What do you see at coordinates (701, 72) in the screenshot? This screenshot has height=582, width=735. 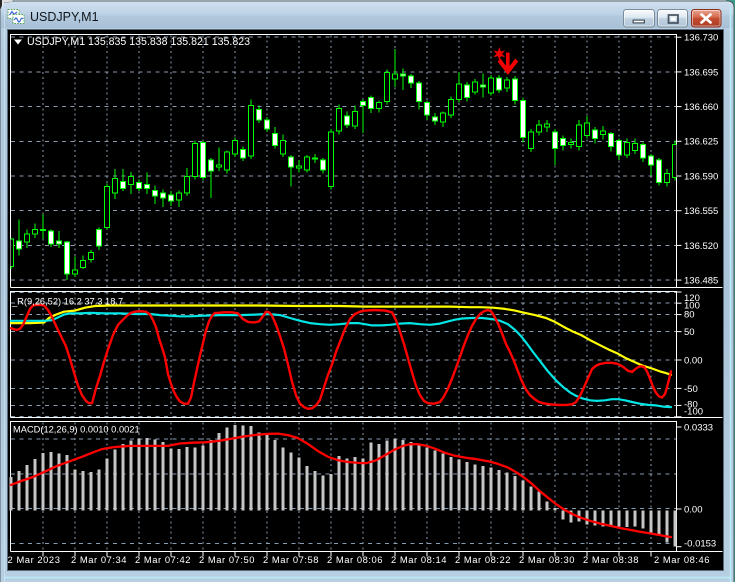 I see `svg-text: 136.695` at bounding box center [701, 72].